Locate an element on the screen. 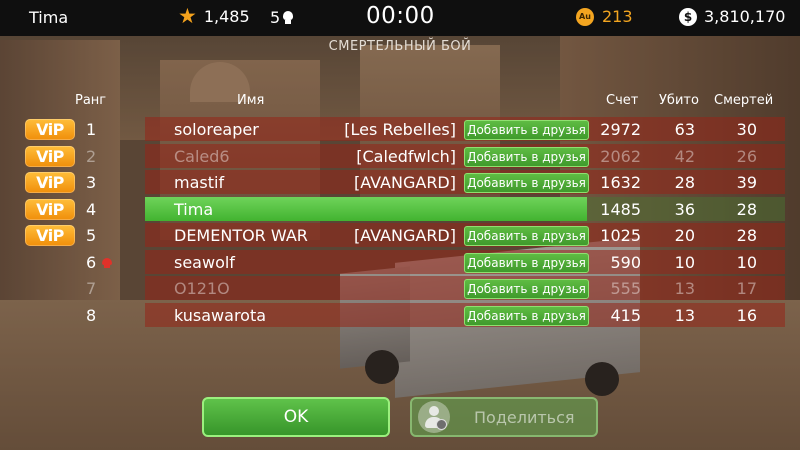 This screenshot has width=800, height=450. column-header-kills: Убито is located at coordinates (679, 100).